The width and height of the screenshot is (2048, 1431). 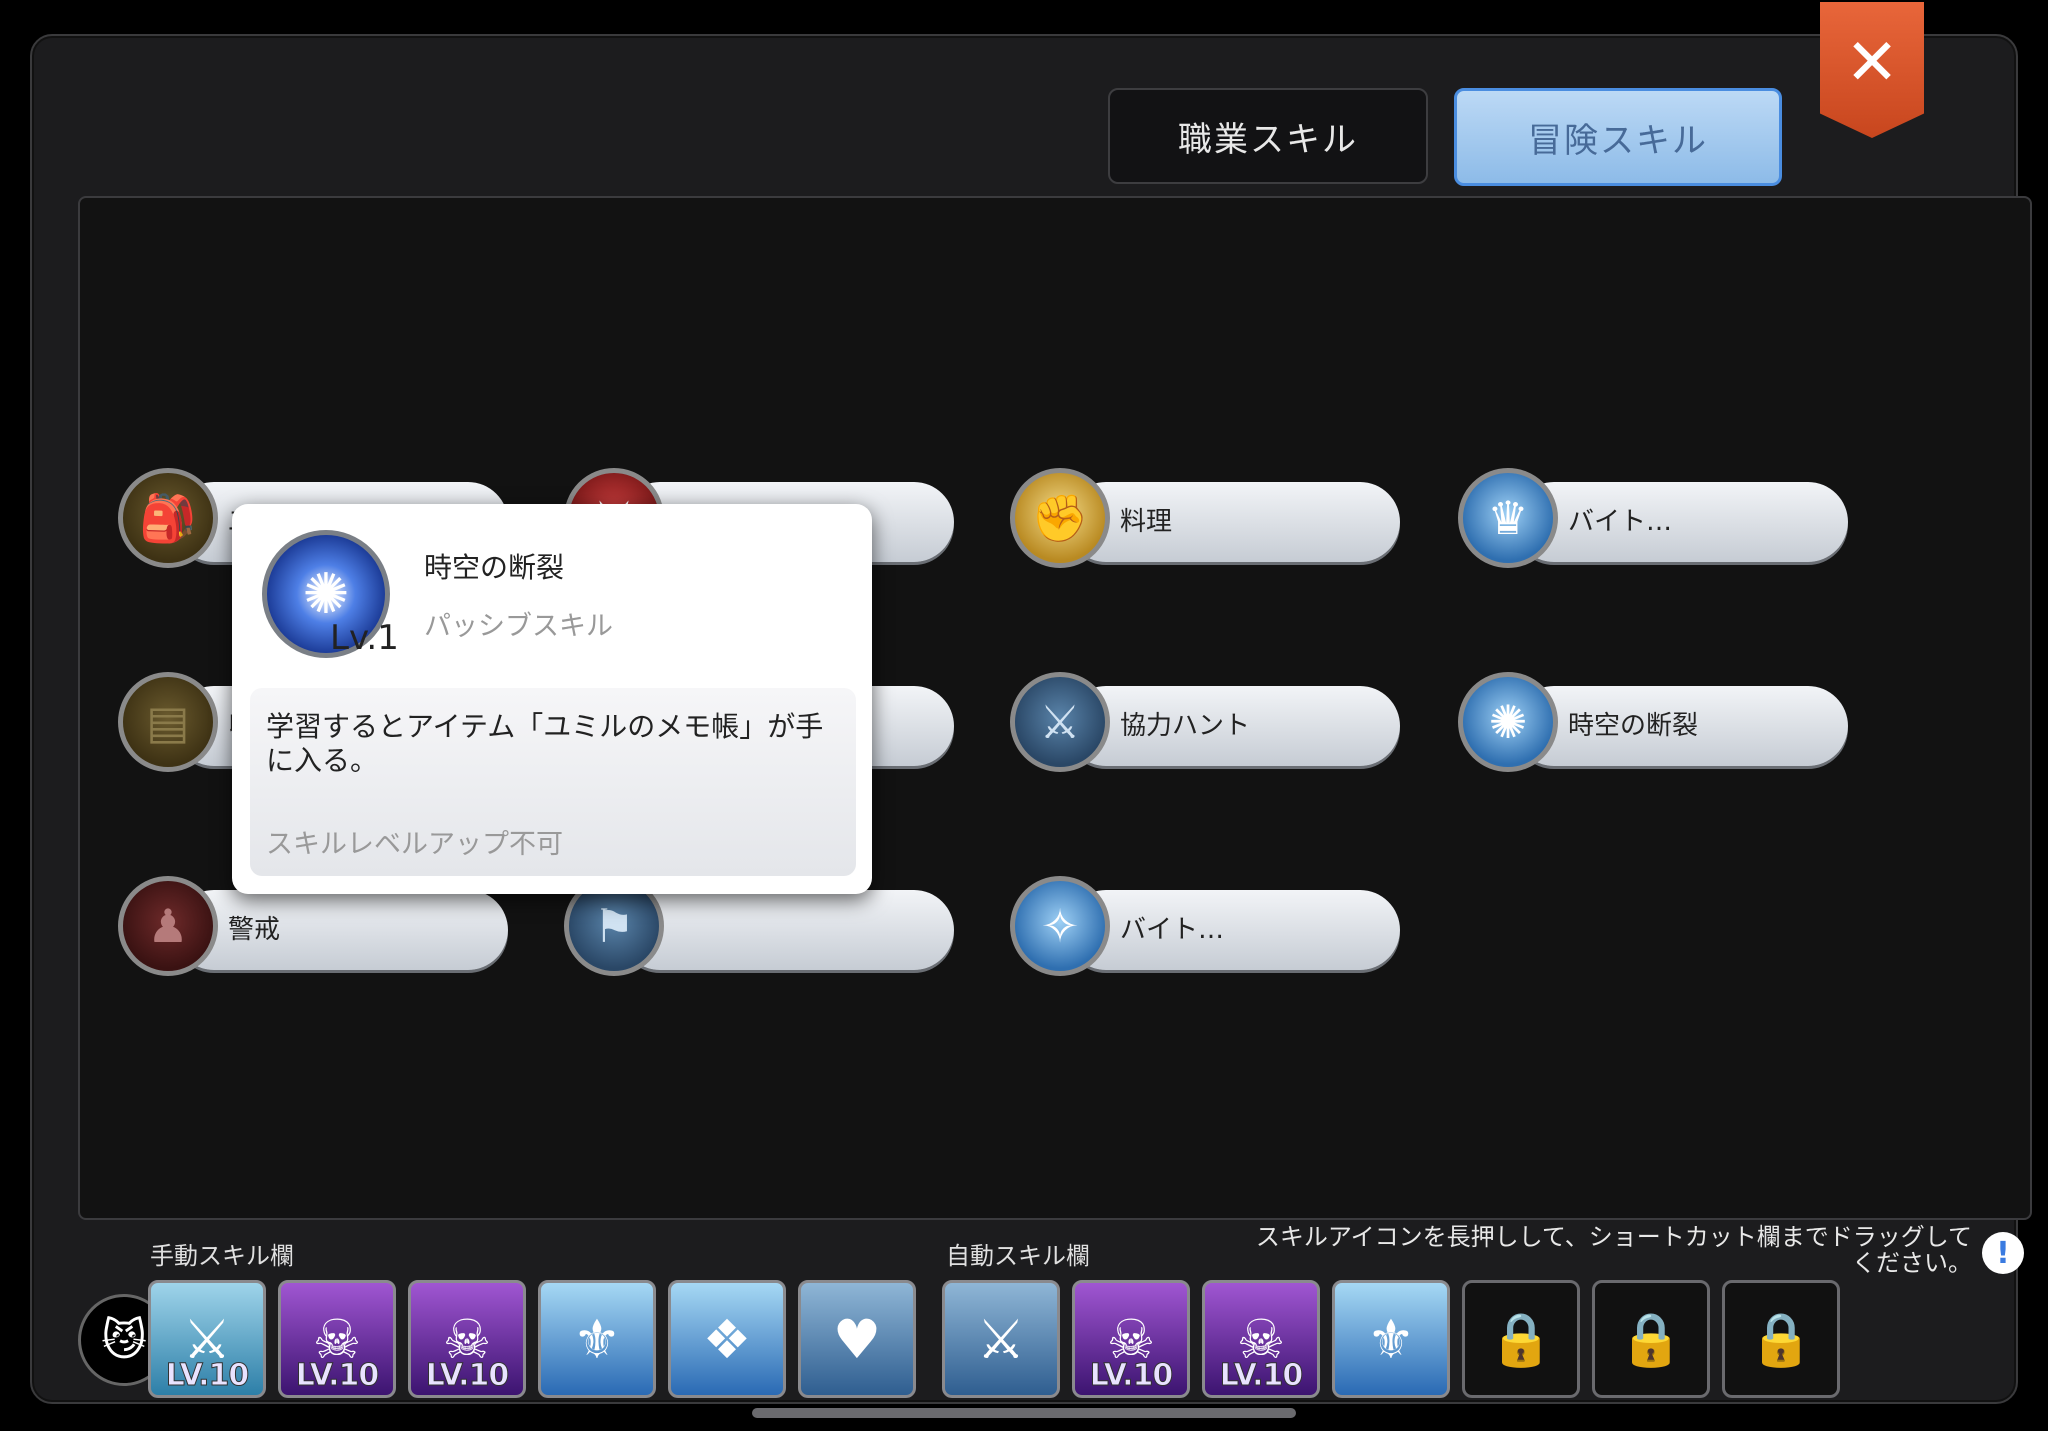 I want to click on auto-slot-6-locked: 🔒, so click(x=1651, y=1339).